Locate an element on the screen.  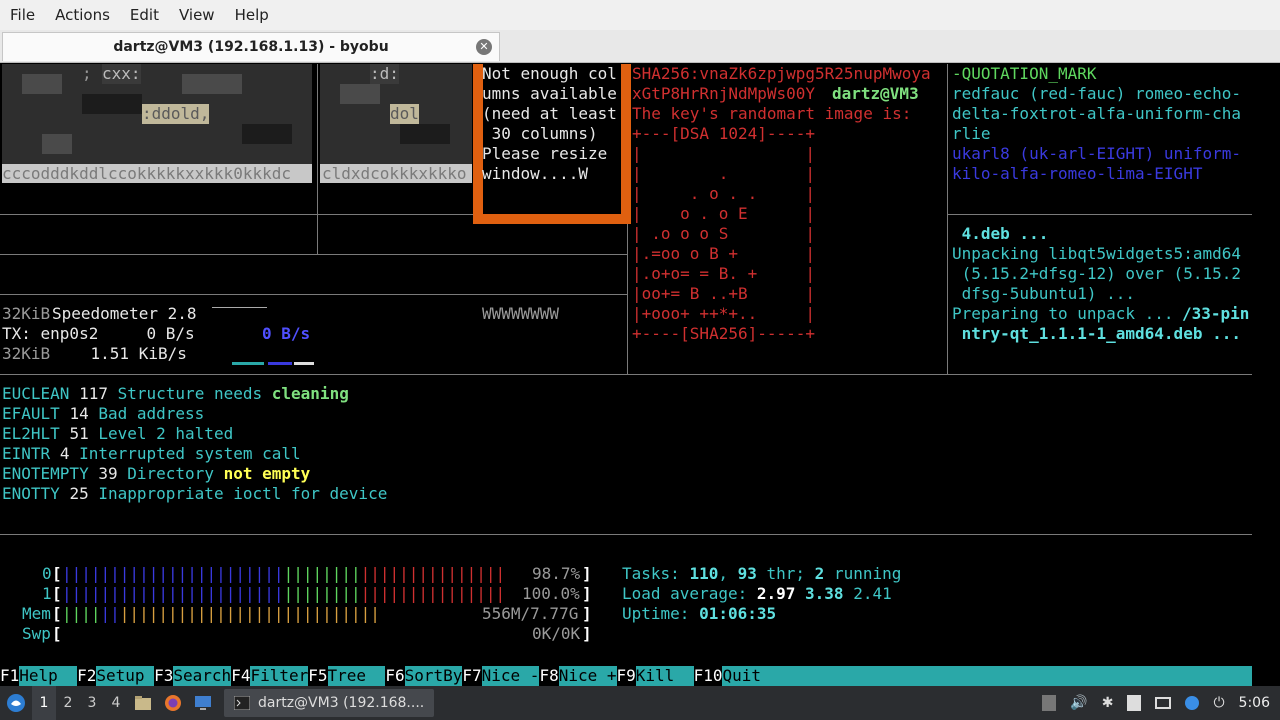
fkey-nice-minus: Nice - is located at coordinates (510, 676).